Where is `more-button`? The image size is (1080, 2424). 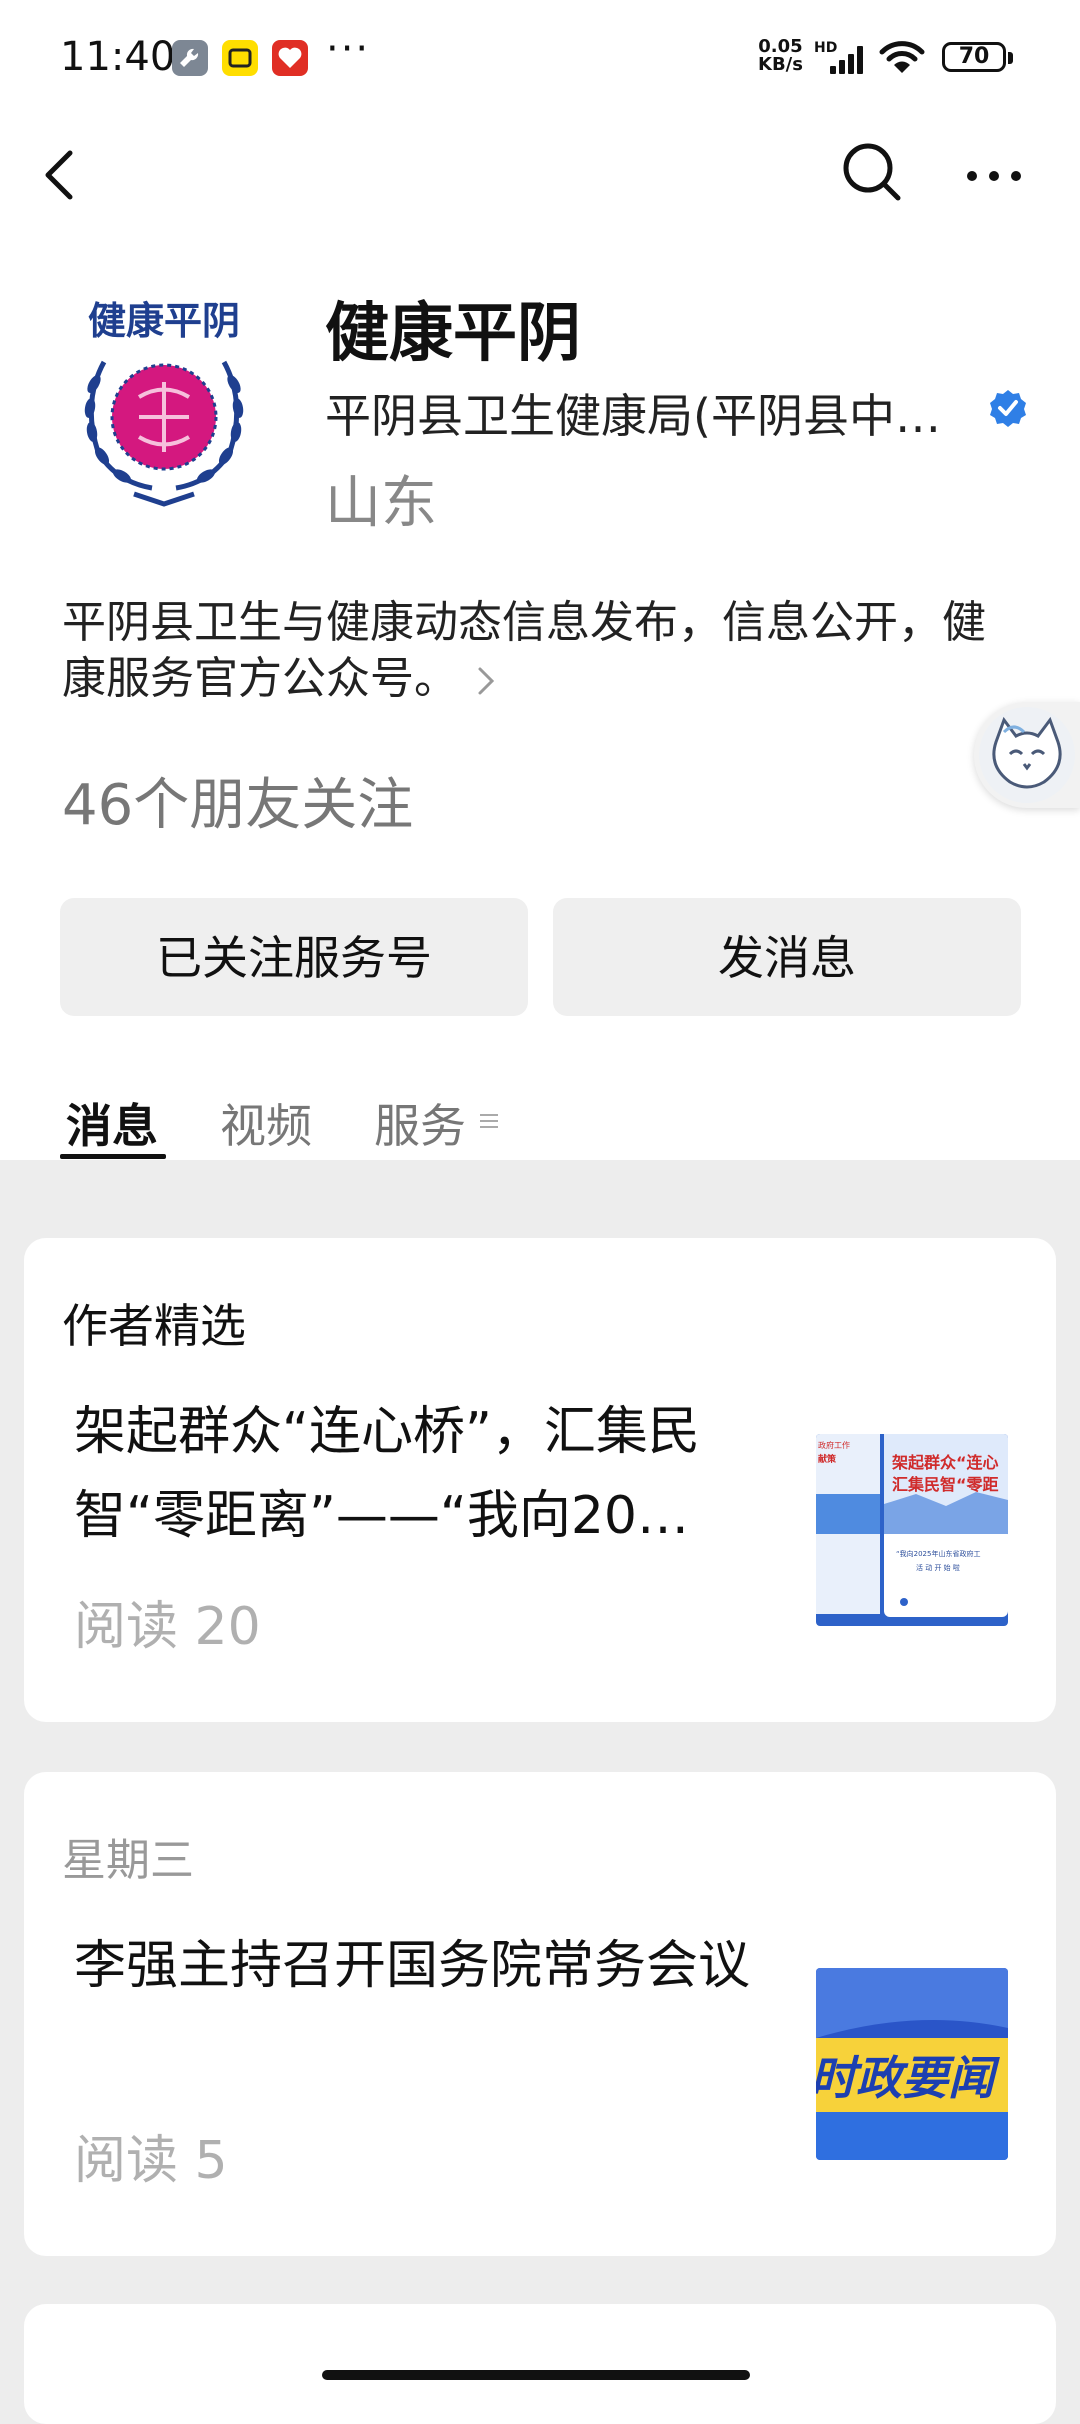 more-button is located at coordinates (994, 172).